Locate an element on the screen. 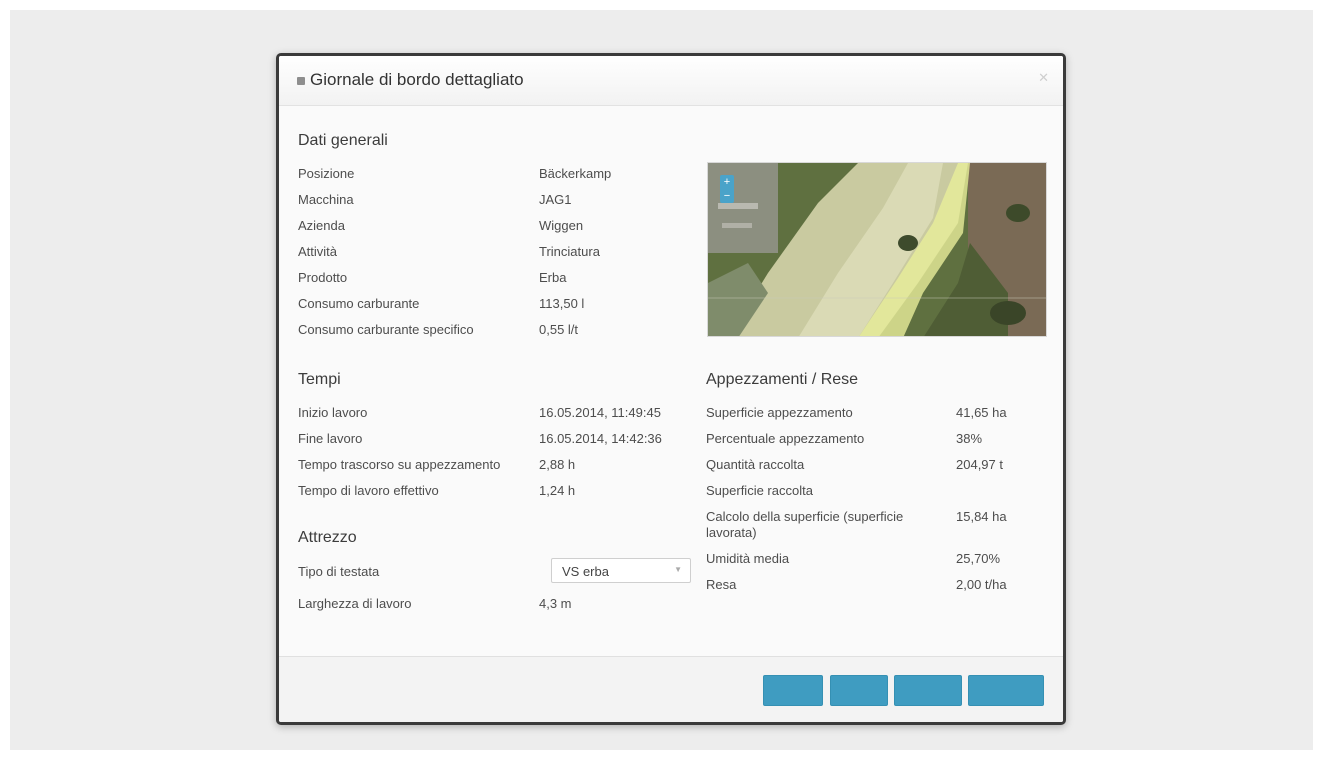 Image resolution: width=1323 pixels, height=760 pixels. working-width-label: Larghezza di lavoro is located at coordinates (355, 603).